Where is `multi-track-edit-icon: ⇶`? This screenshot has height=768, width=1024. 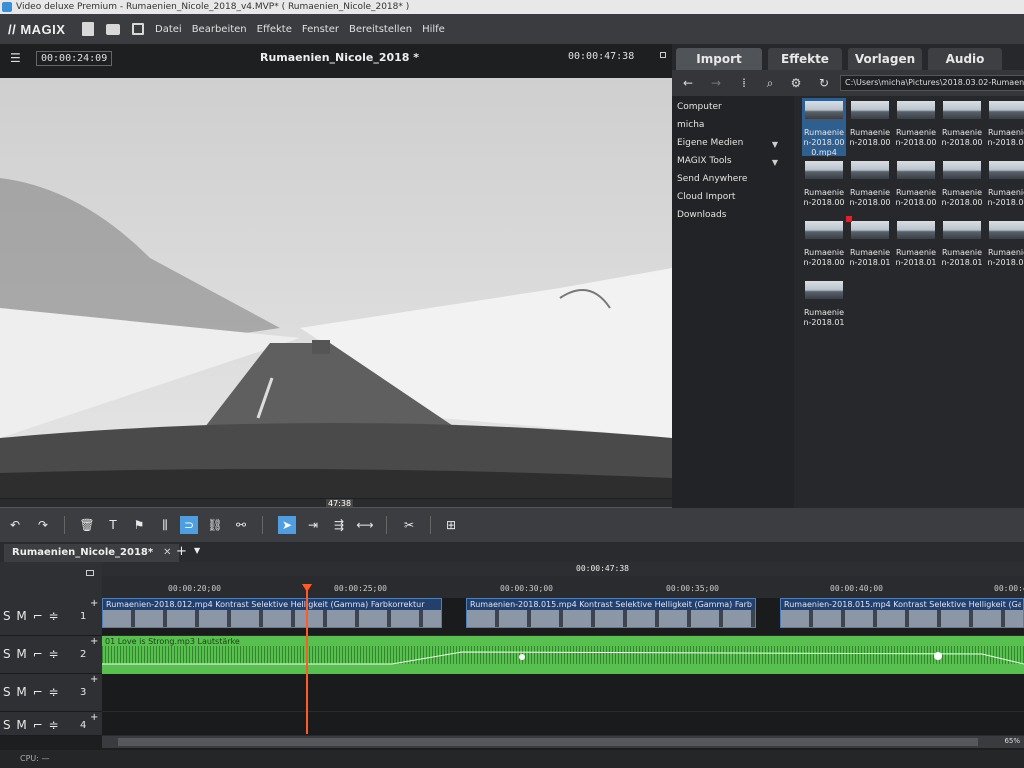
multi-track-edit-icon: ⇶ is located at coordinates (339, 525).